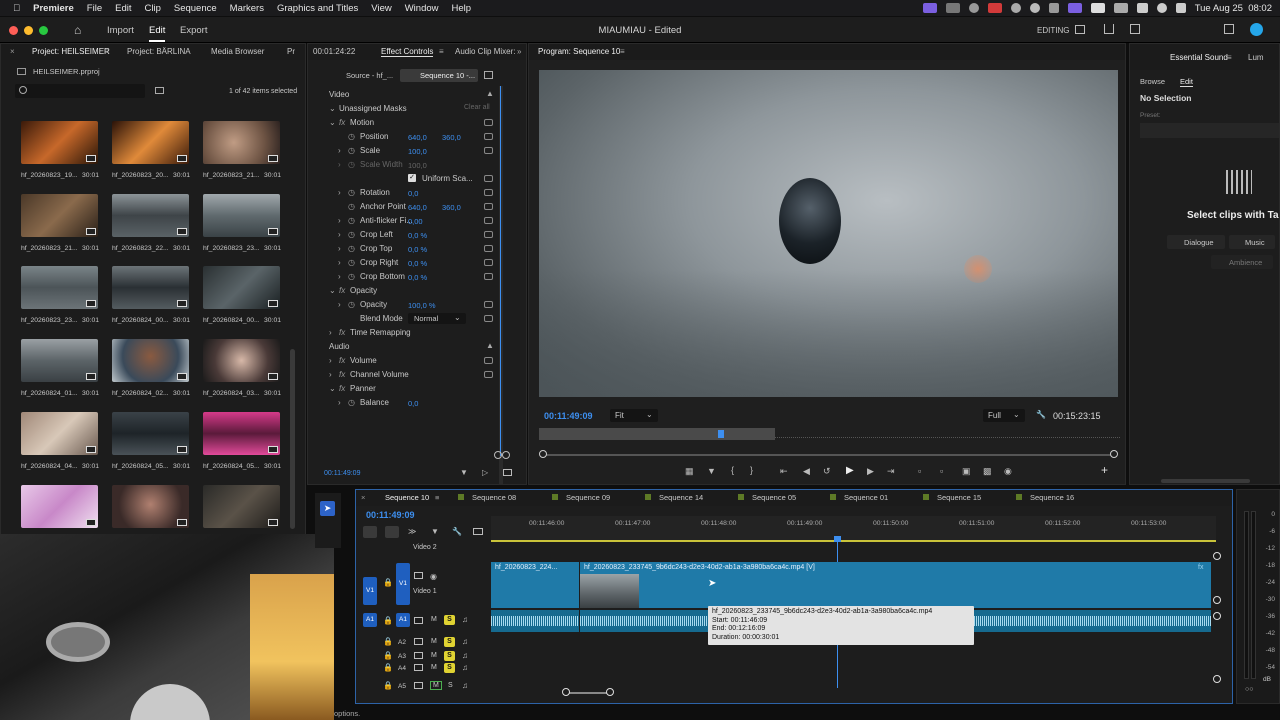  Describe the element at coordinates (1205, 481) in the screenshot. I see `essential-scrollbar` at that location.